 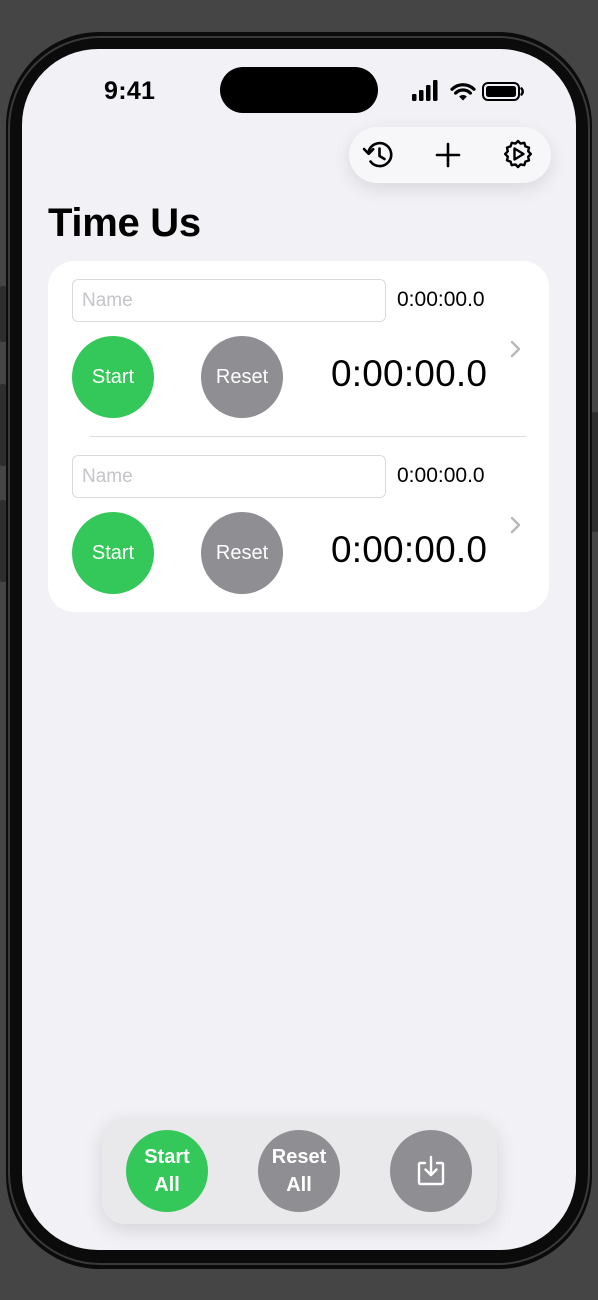 I want to click on history-button, so click(x=379, y=155).